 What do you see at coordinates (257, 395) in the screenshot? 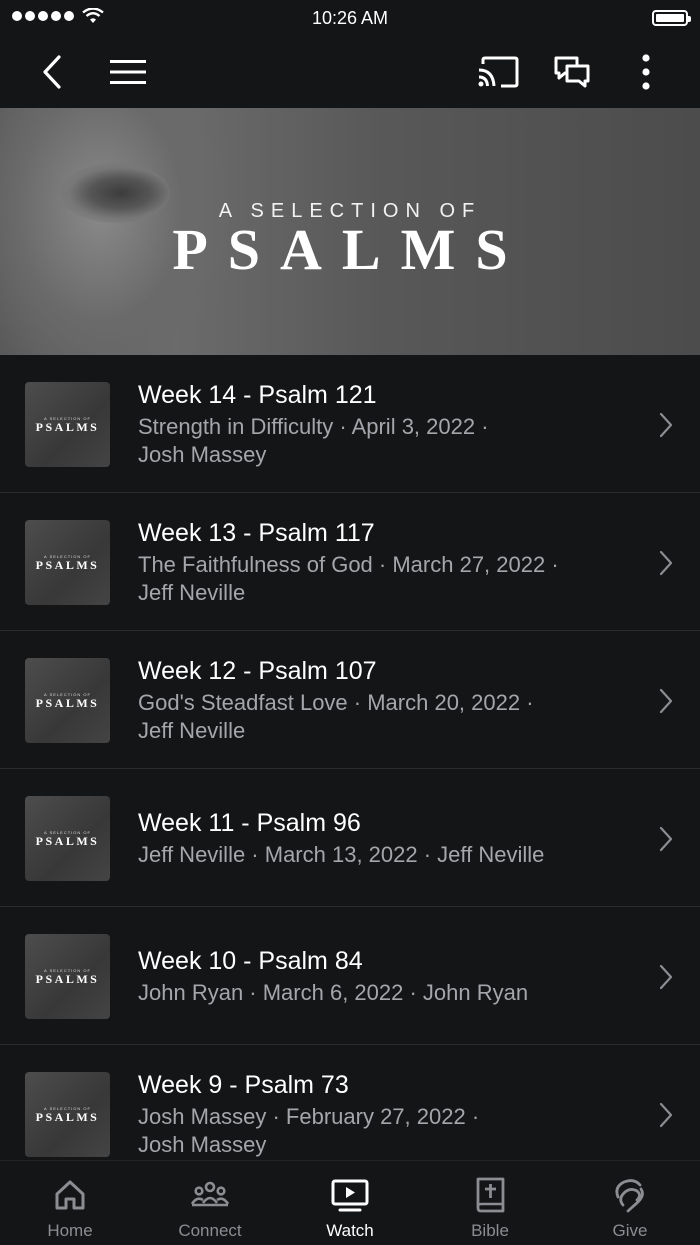
I see `sermon-title: Week 14 - Psalm 121` at bounding box center [257, 395].